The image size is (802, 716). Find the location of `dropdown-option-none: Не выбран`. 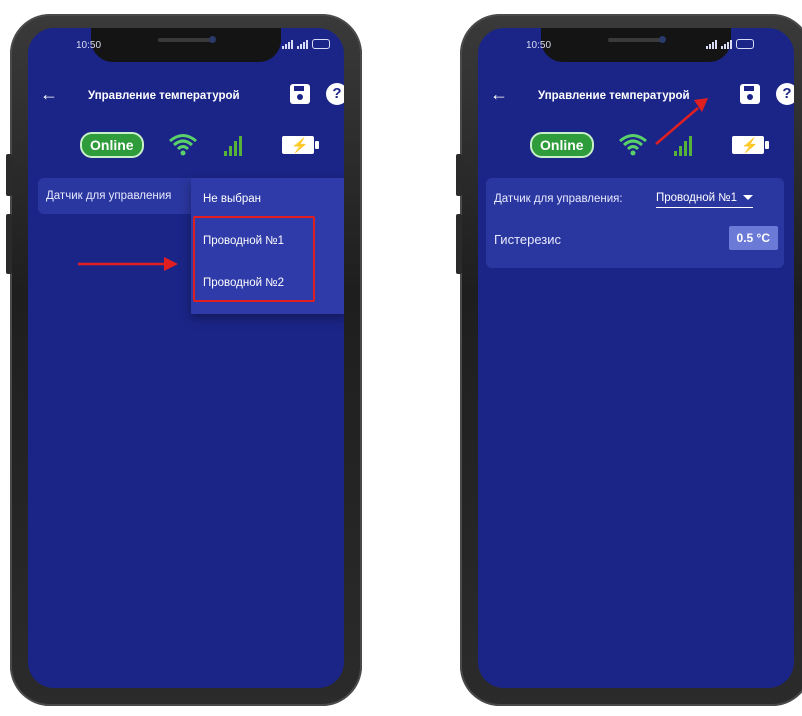

dropdown-option-none: Не выбран is located at coordinates (267, 199).